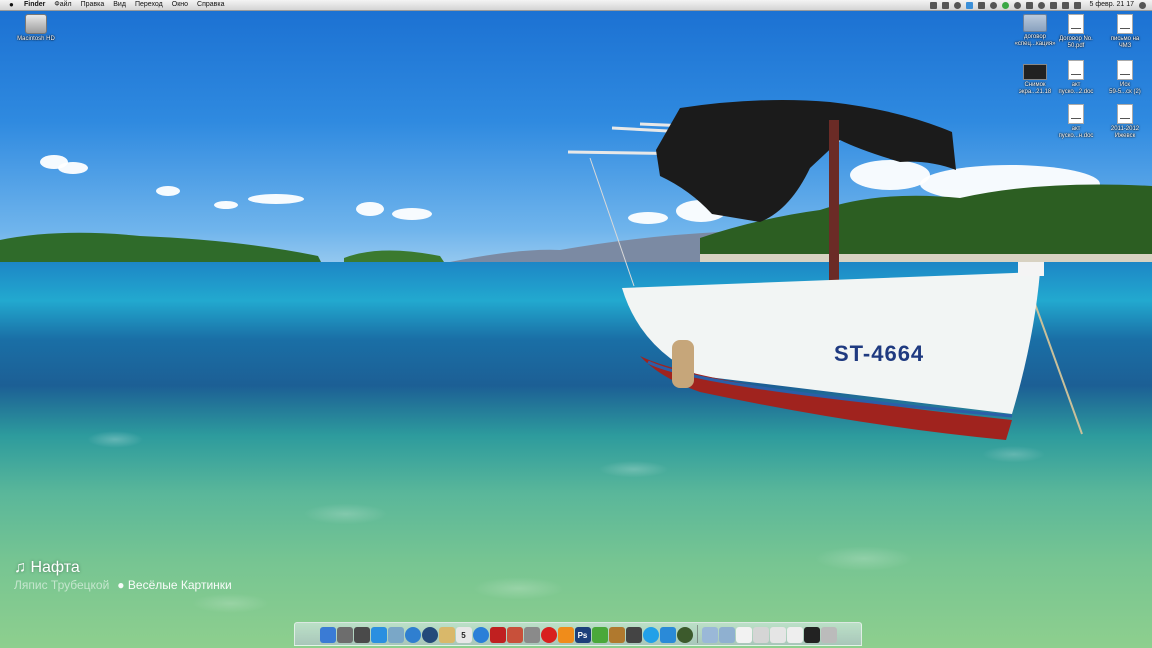 This screenshot has width=1152, height=648. What do you see at coordinates (1018, 5) in the screenshot?
I see `timemachine-icon` at bounding box center [1018, 5].